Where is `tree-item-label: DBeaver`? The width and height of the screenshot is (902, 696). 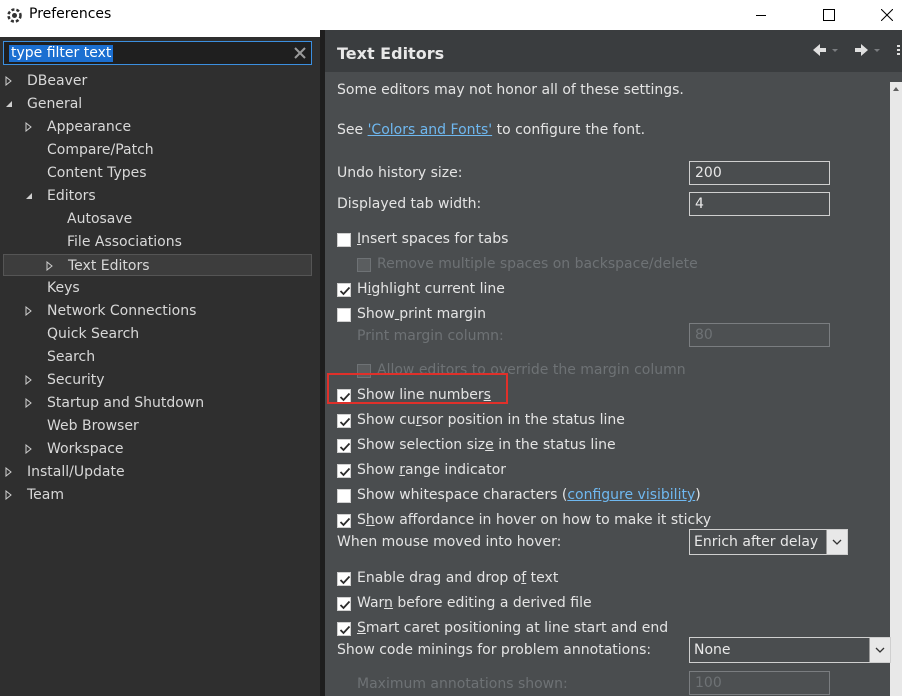
tree-item-label: DBeaver is located at coordinates (57, 81).